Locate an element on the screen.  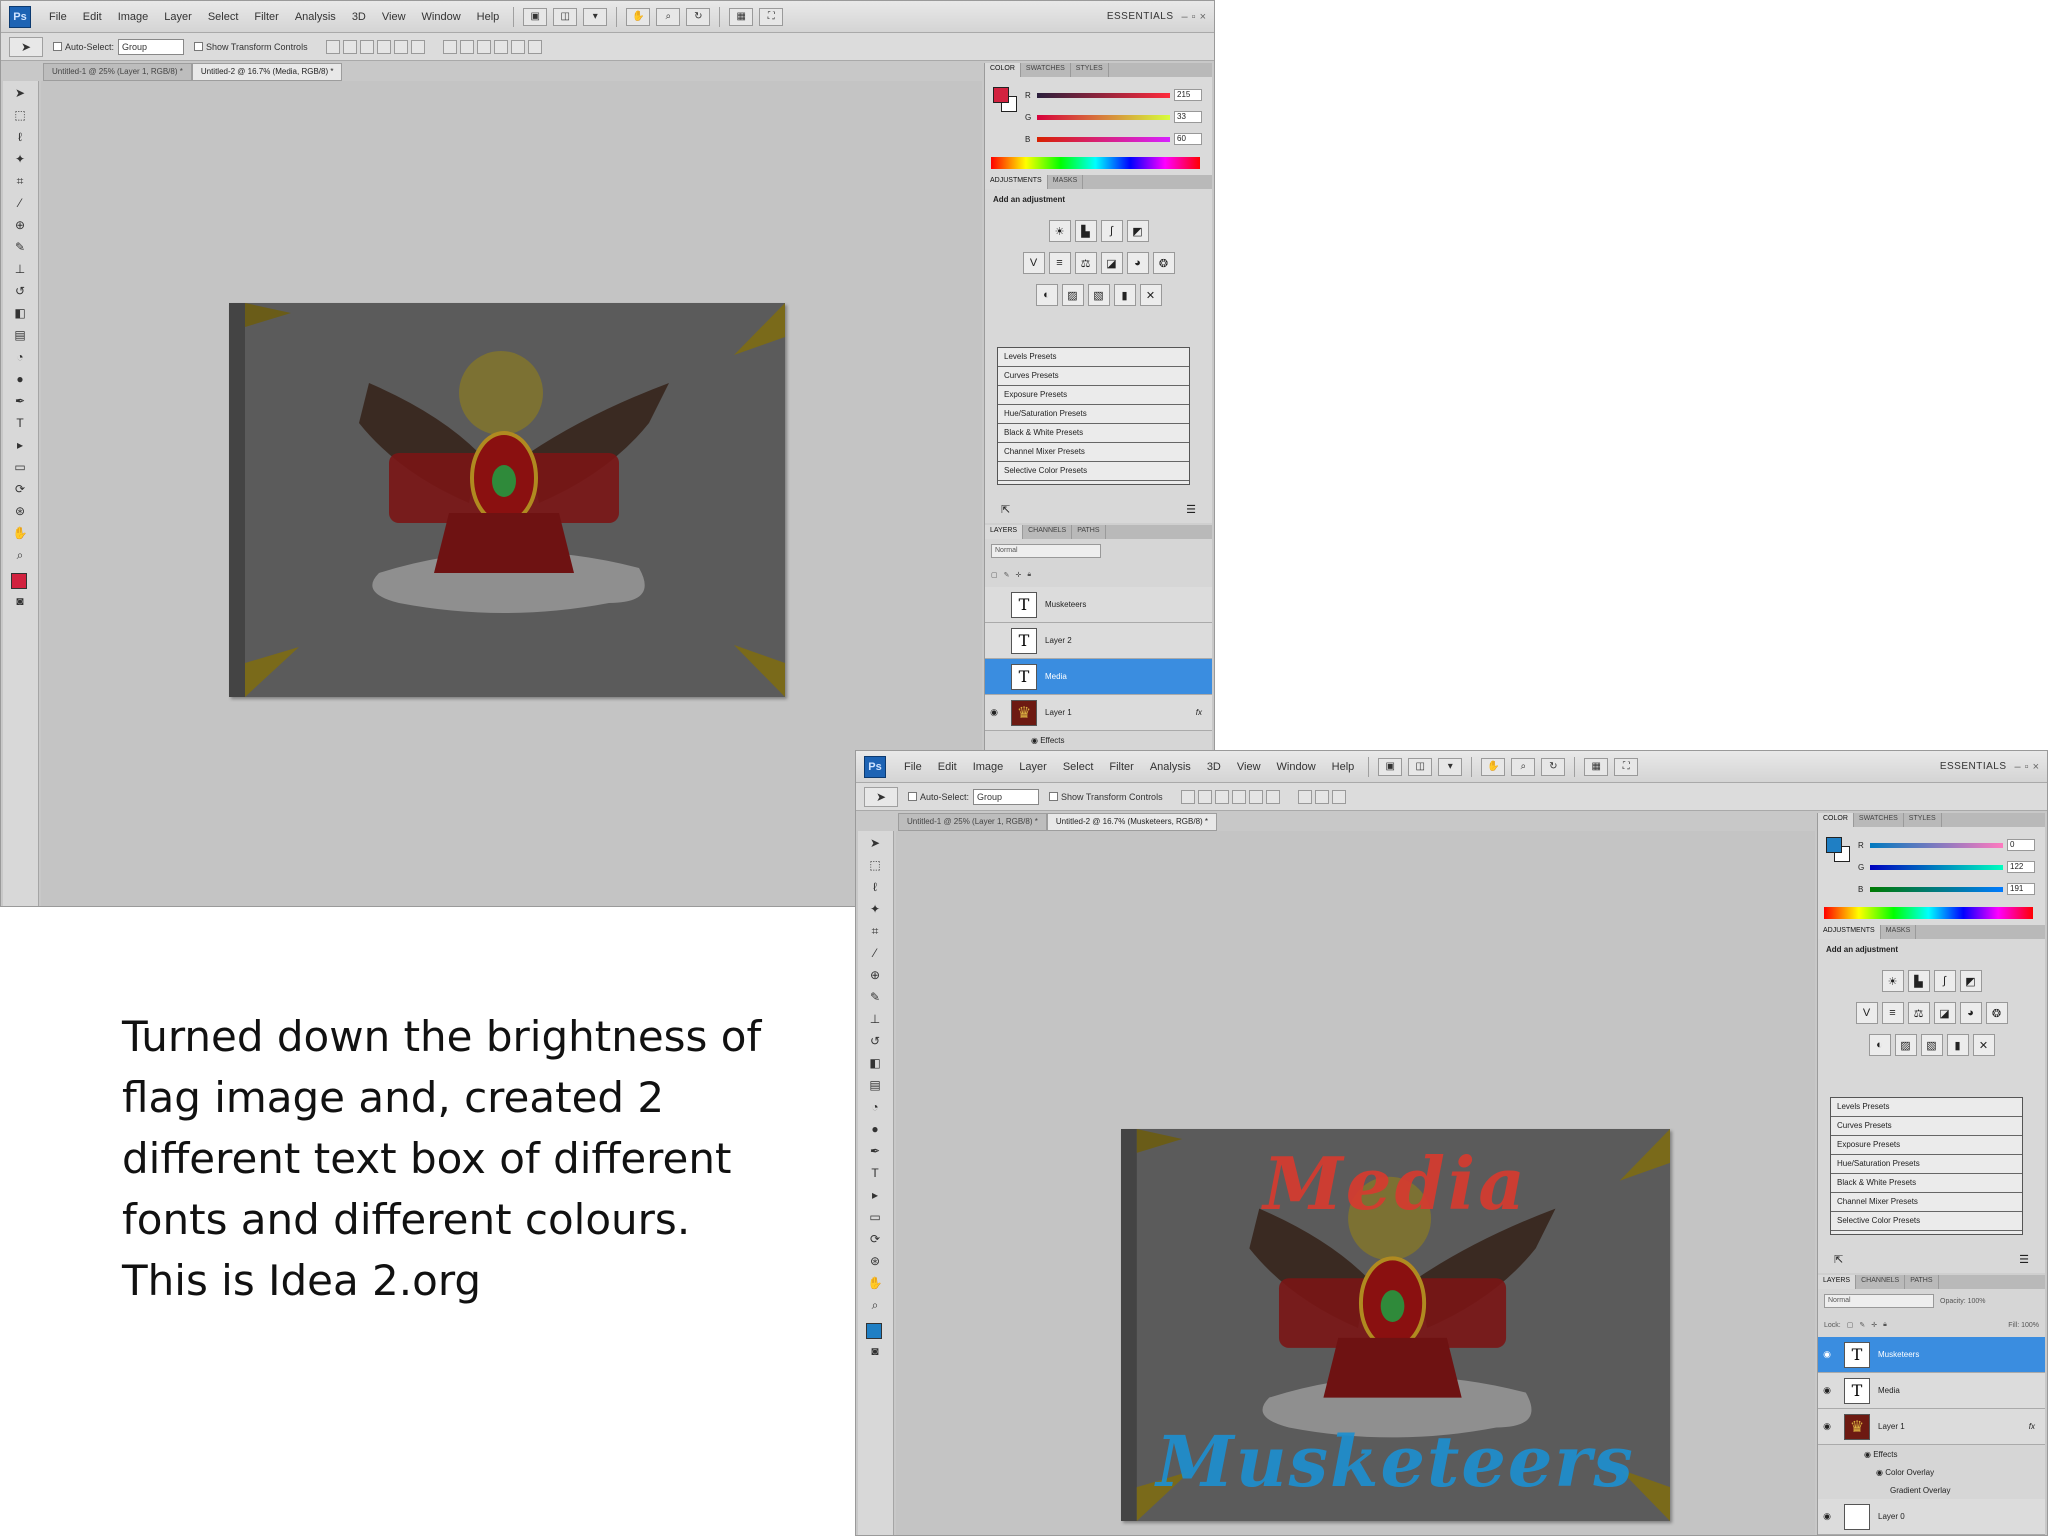
align-left-icon is located at coordinates (1238, 796).